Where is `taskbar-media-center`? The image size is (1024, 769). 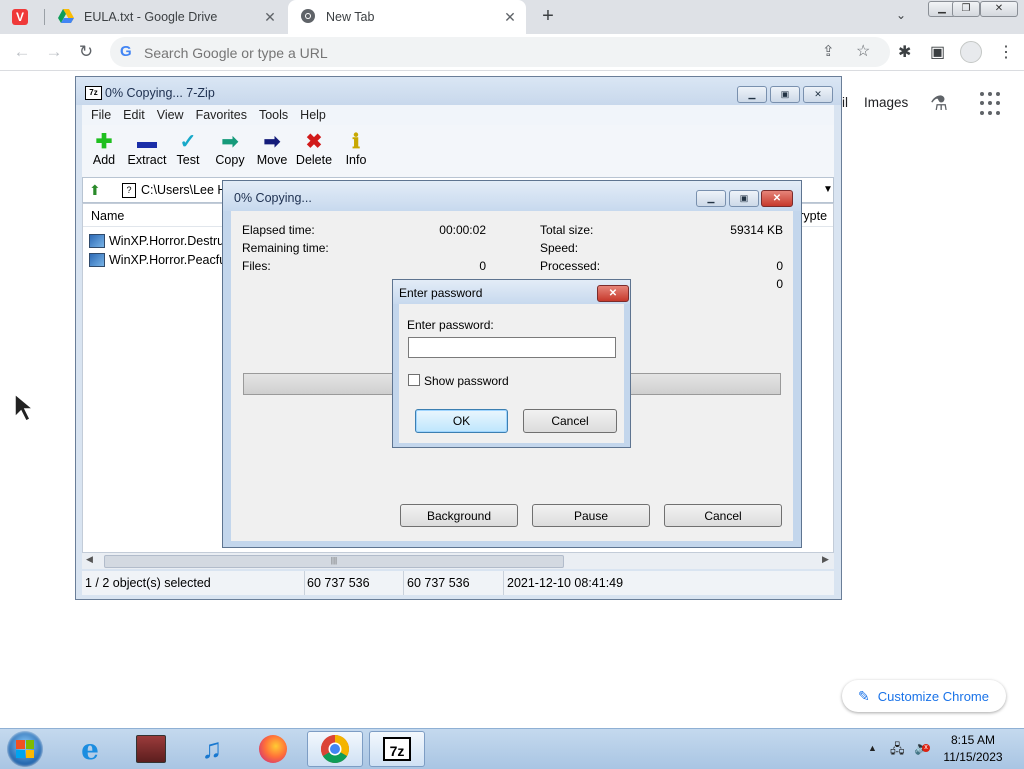 taskbar-media-center is located at coordinates (151, 749).